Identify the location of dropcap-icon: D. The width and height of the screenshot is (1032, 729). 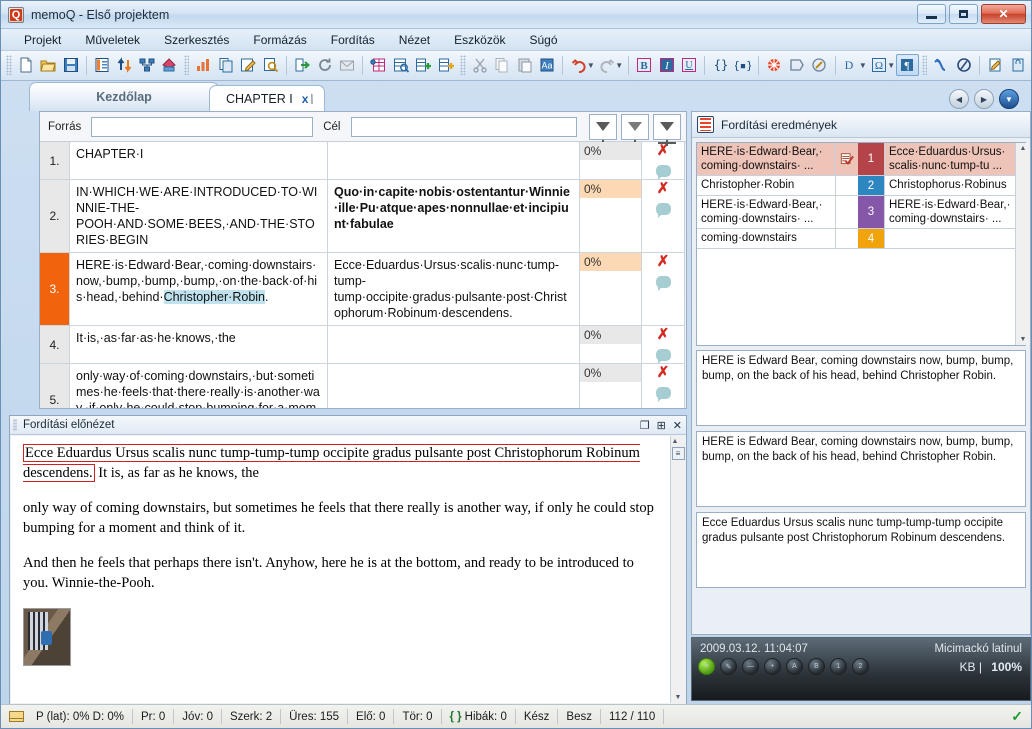
(850, 65).